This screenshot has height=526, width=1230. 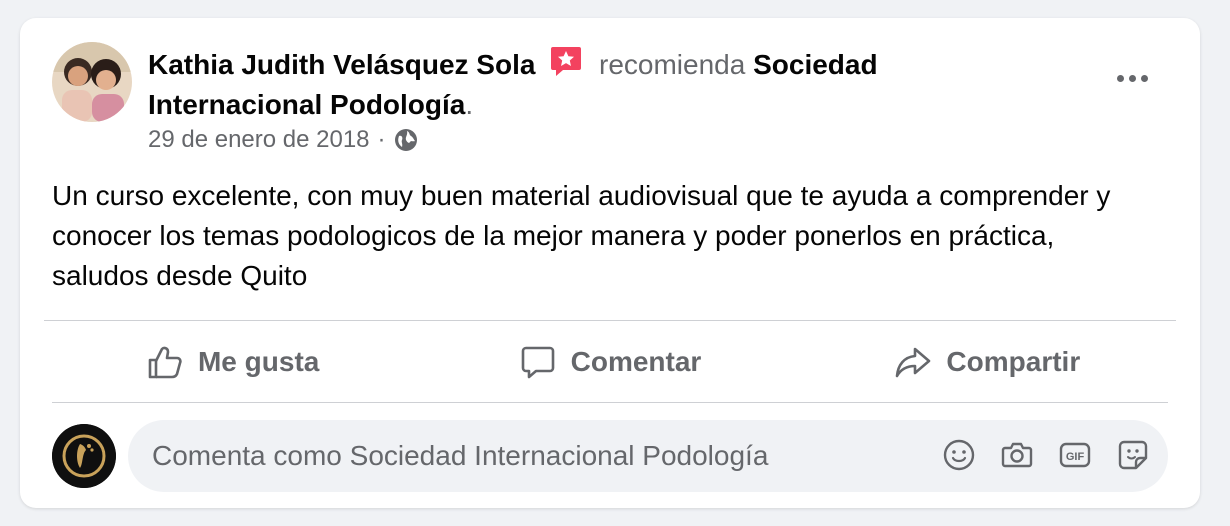 I want to click on header-period: ., so click(x=469, y=104).